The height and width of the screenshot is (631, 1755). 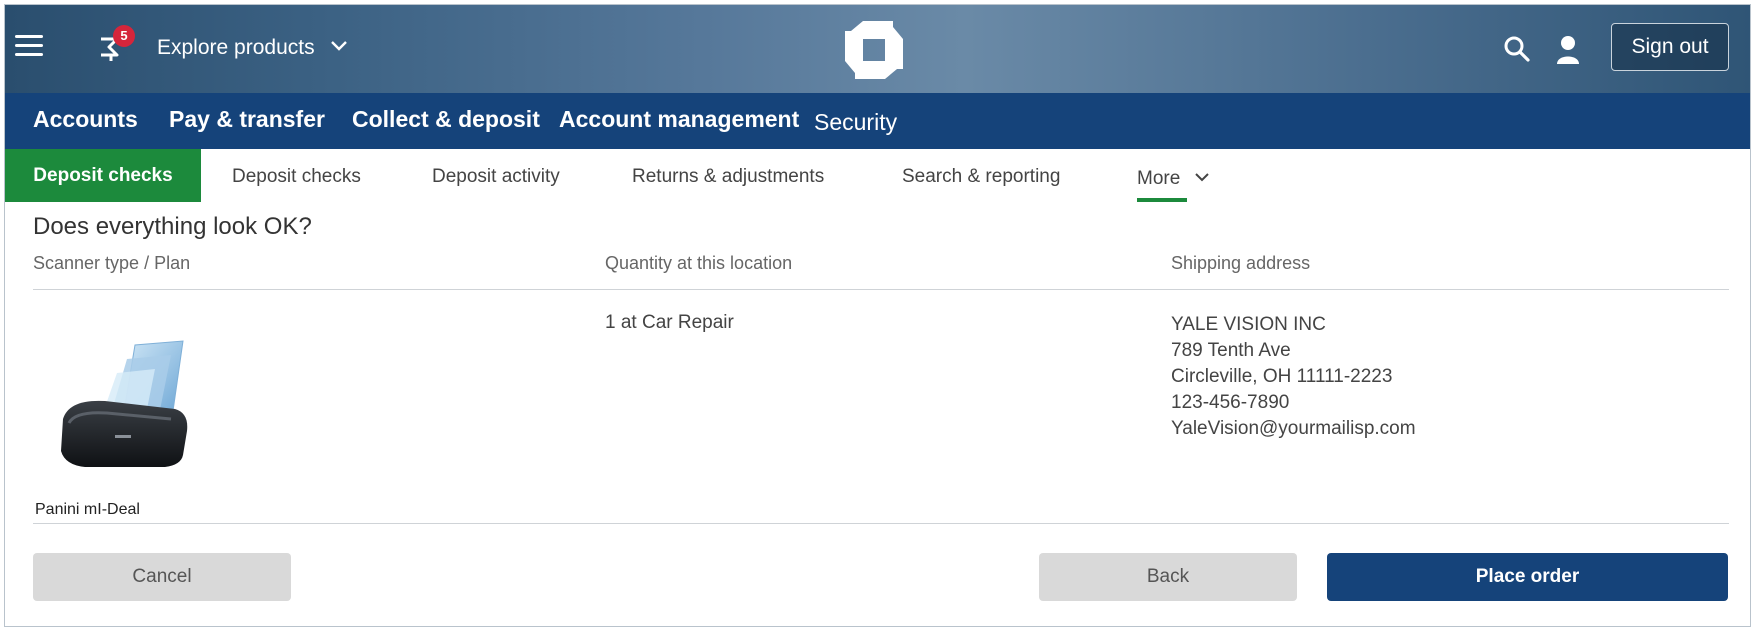 What do you see at coordinates (669, 322) in the screenshot?
I see `quantity-value: 1 at Car Repair` at bounding box center [669, 322].